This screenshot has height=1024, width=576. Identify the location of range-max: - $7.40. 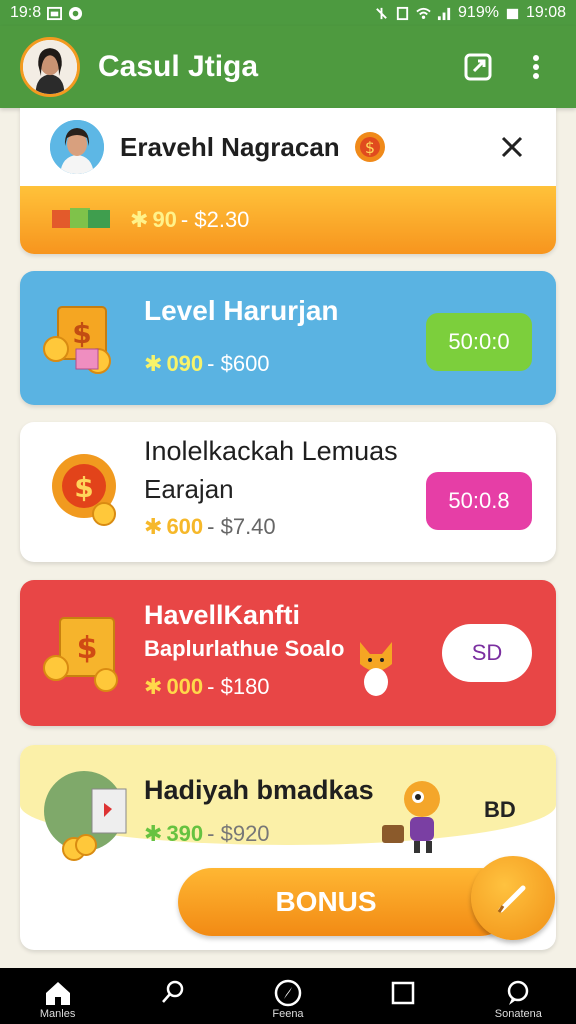
(241, 526).